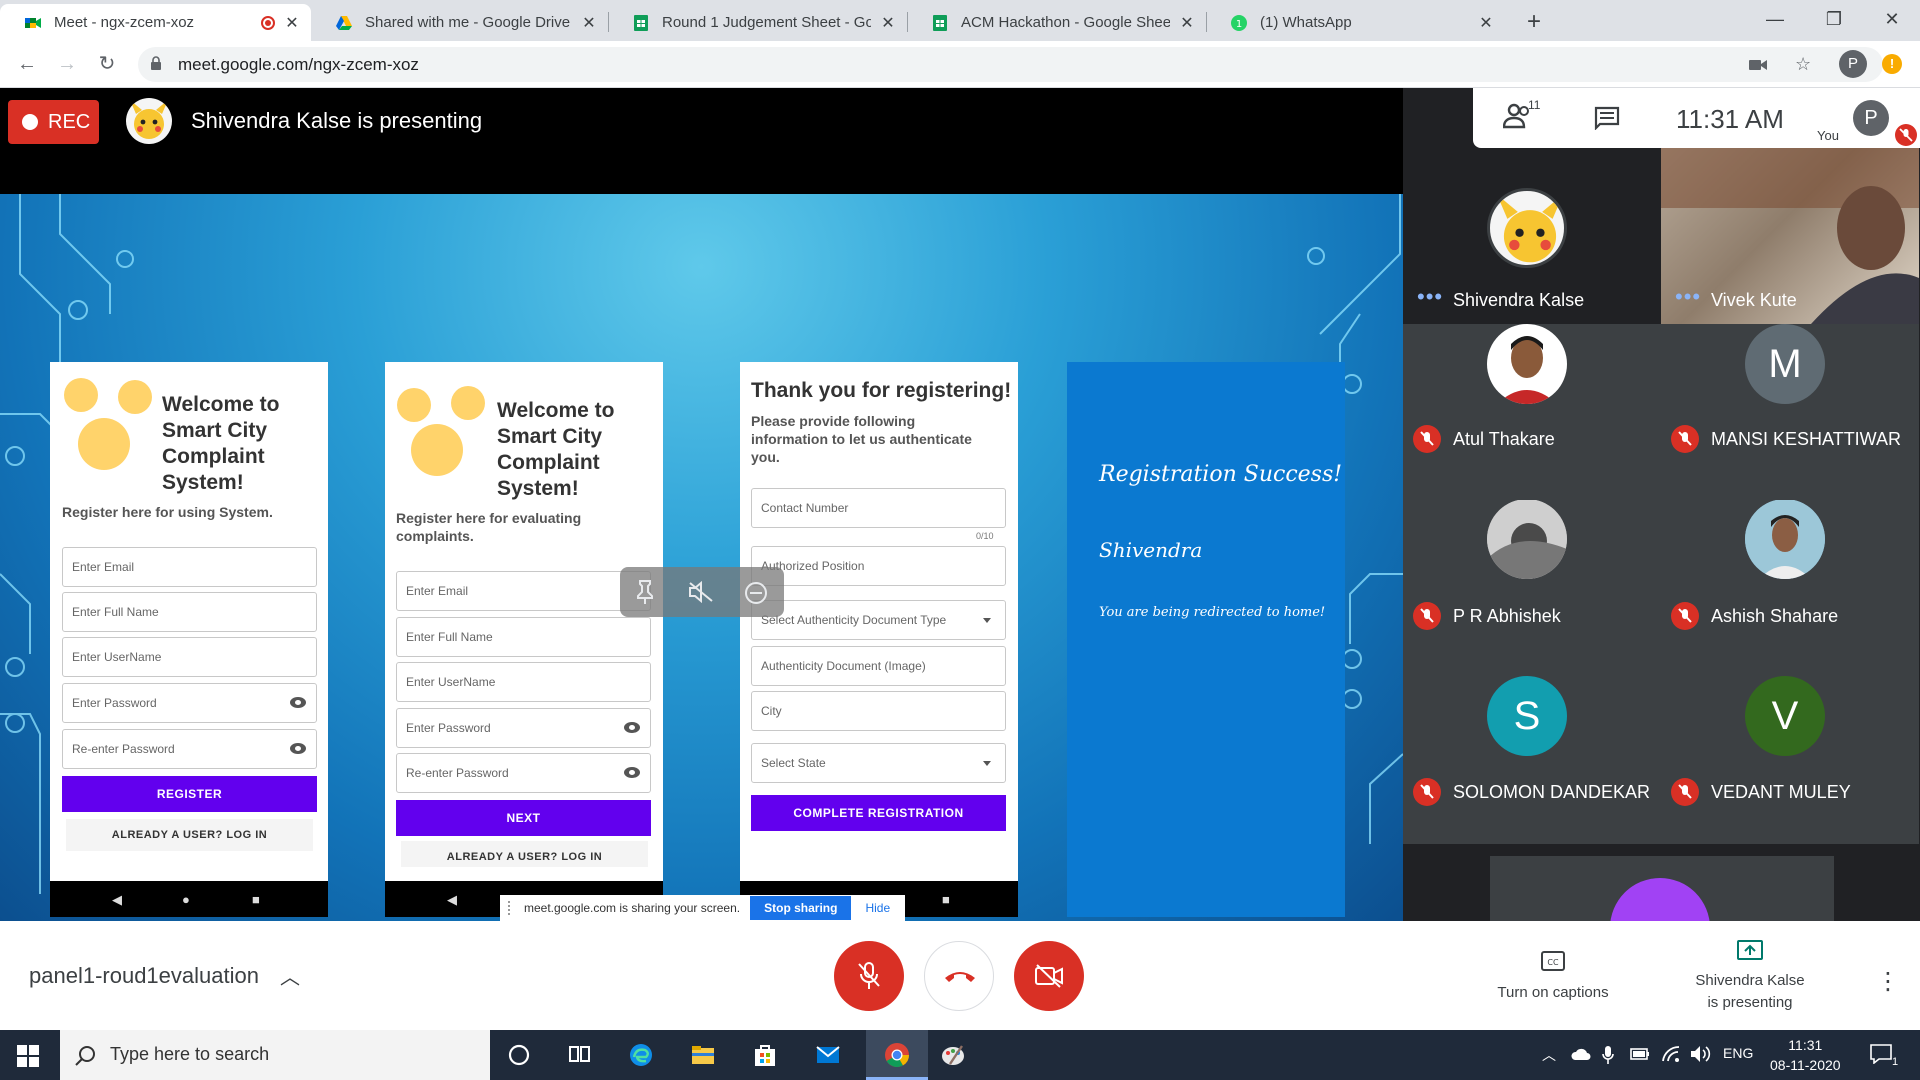 The height and width of the screenshot is (1080, 1920). I want to click on cortana-icon, so click(519, 1055).